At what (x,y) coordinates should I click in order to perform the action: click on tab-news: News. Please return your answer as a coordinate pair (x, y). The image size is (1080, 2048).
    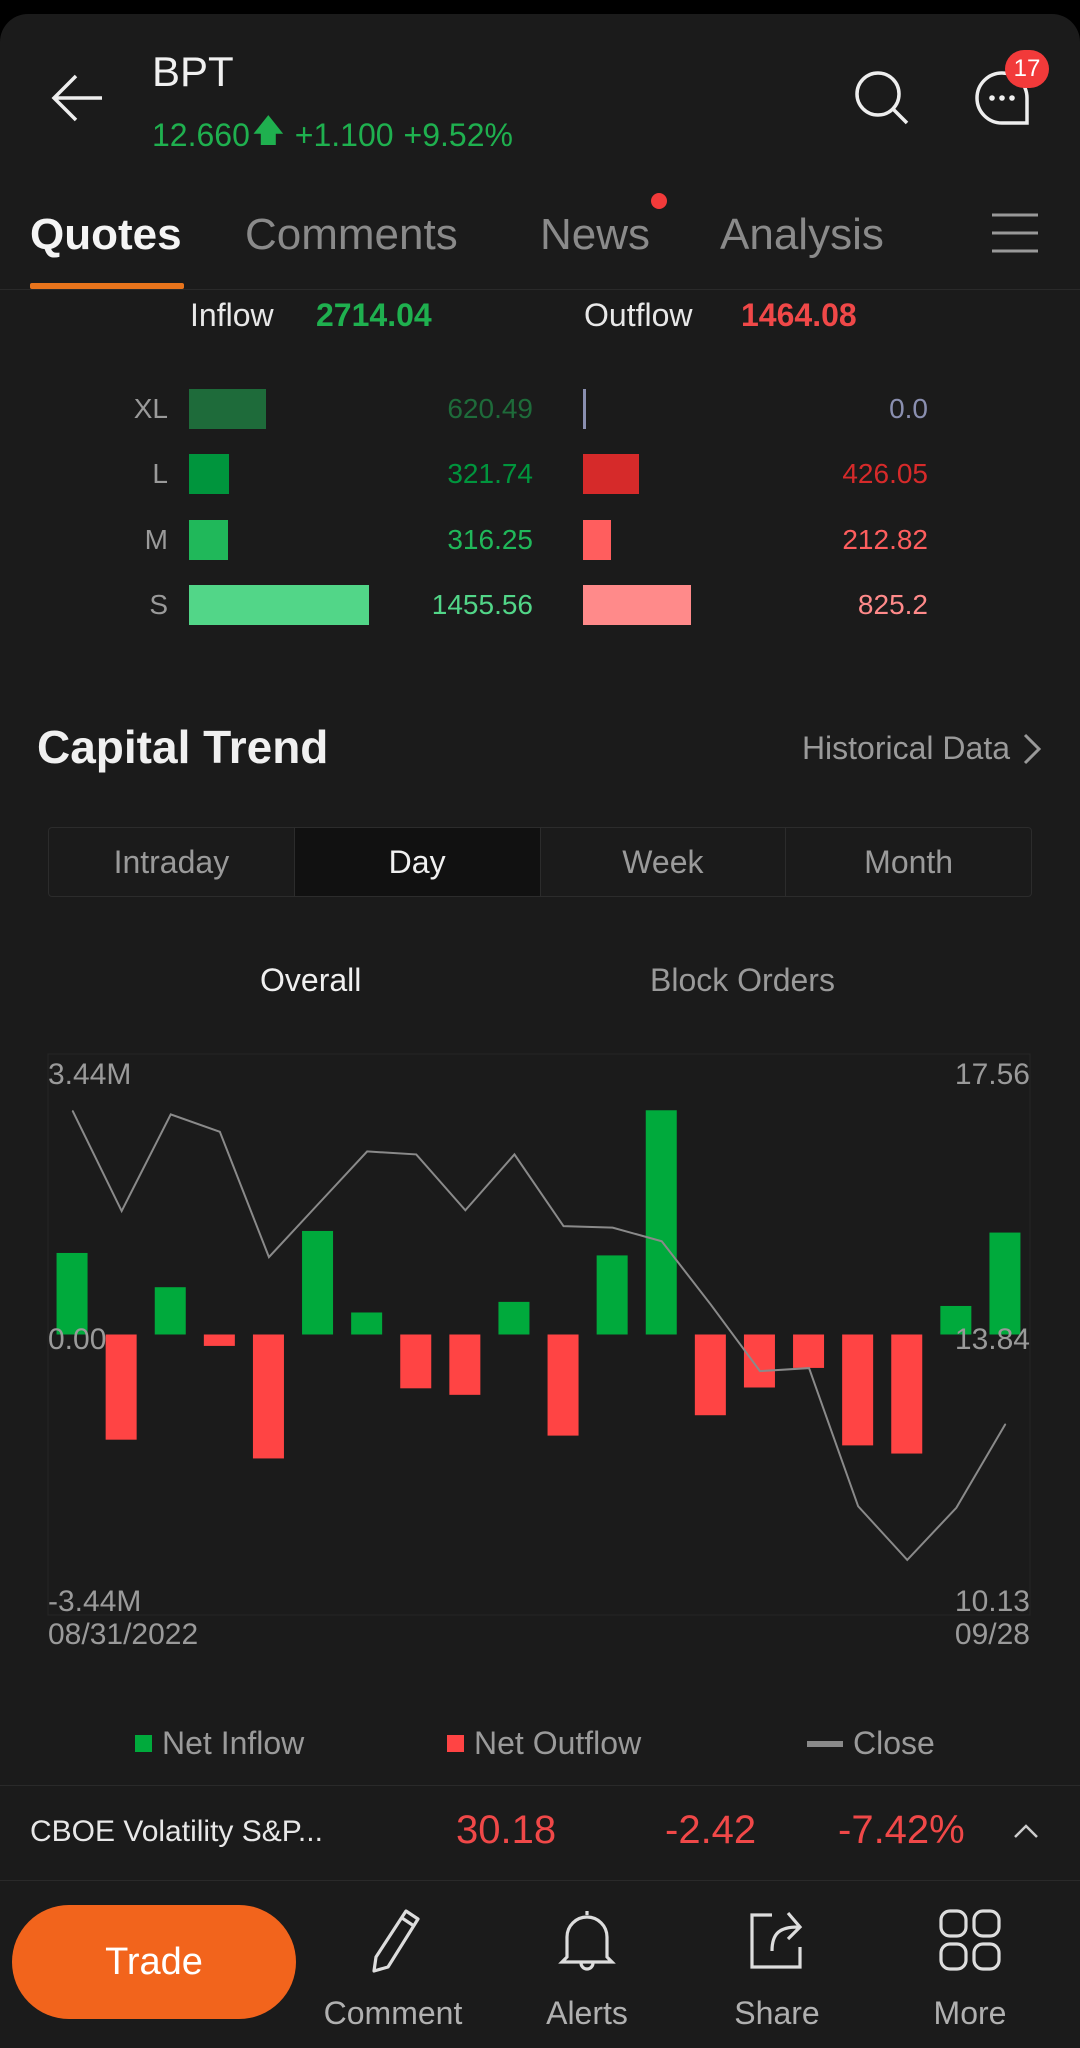
    Looking at the image, I should click on (595, 235).